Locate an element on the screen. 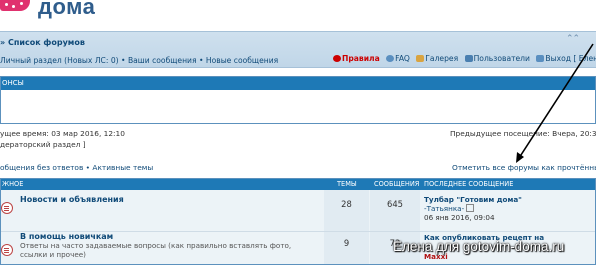 Image resolution: width=596 pixels, height=265 pixels. collapse-header-icon: ⌃⌃ is located at coordinates (573, 39).